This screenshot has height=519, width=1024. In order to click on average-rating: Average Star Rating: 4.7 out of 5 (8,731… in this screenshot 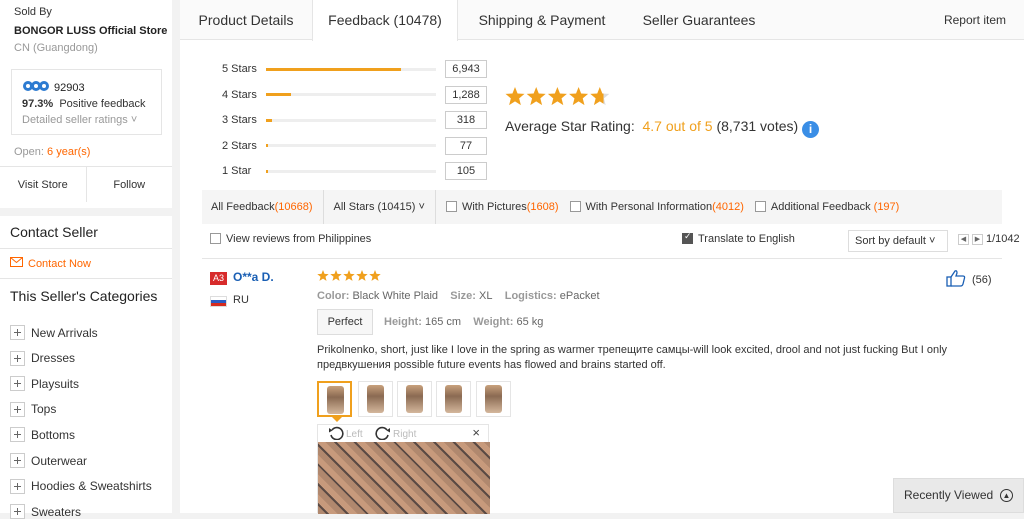, I will do `click(662, 128)`.